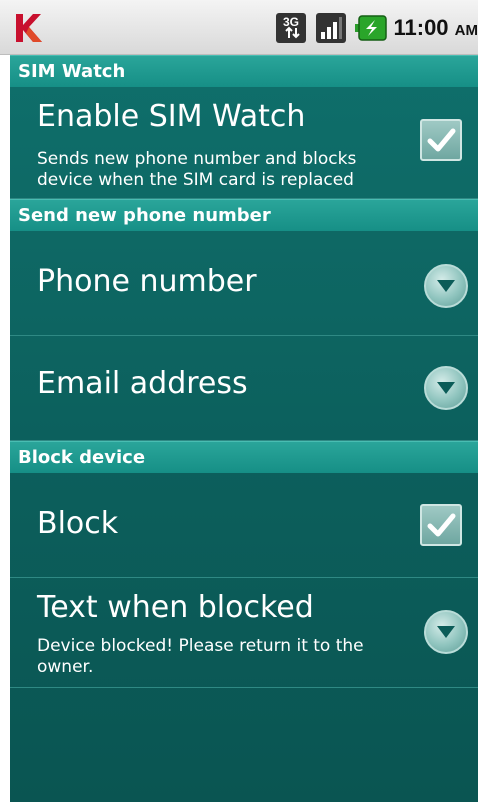  Describe the element at coordinates (421, 27) in the screenshot. I see `clock-time: 11:00` at that location.